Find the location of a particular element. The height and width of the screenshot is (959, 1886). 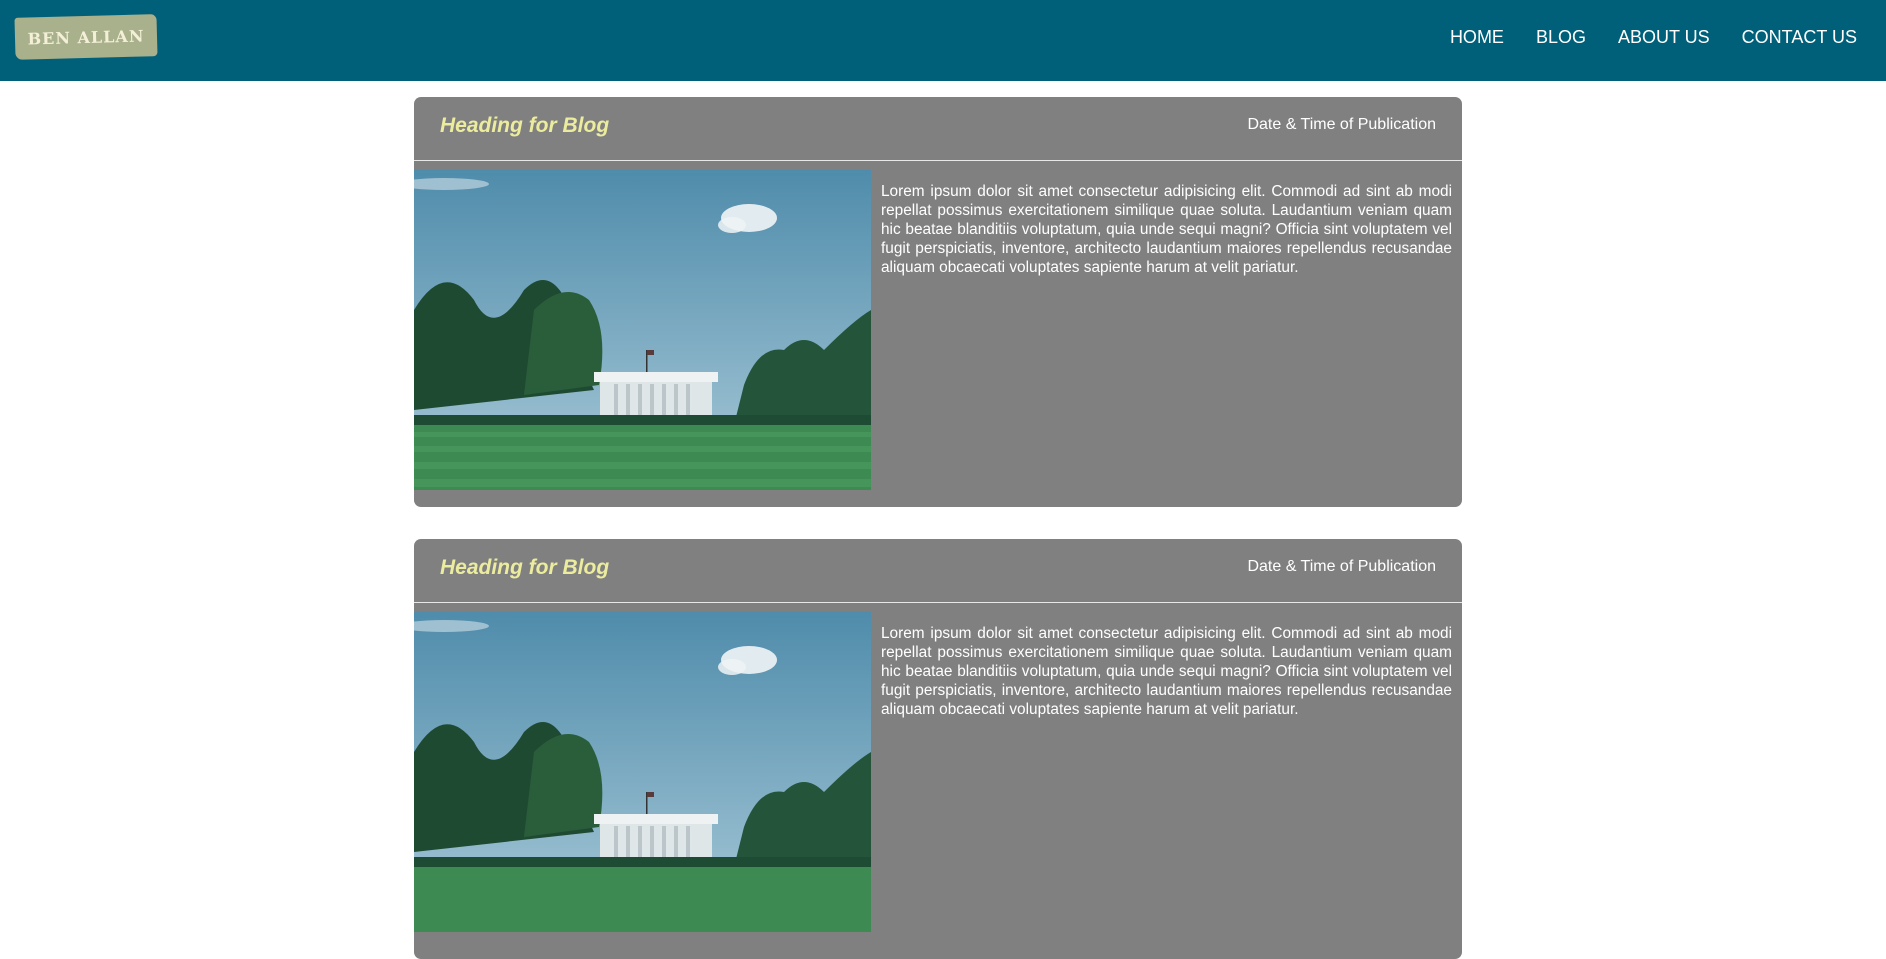

nav-link-contact-us: CONTACT US is located at coordinates (1799, 37).